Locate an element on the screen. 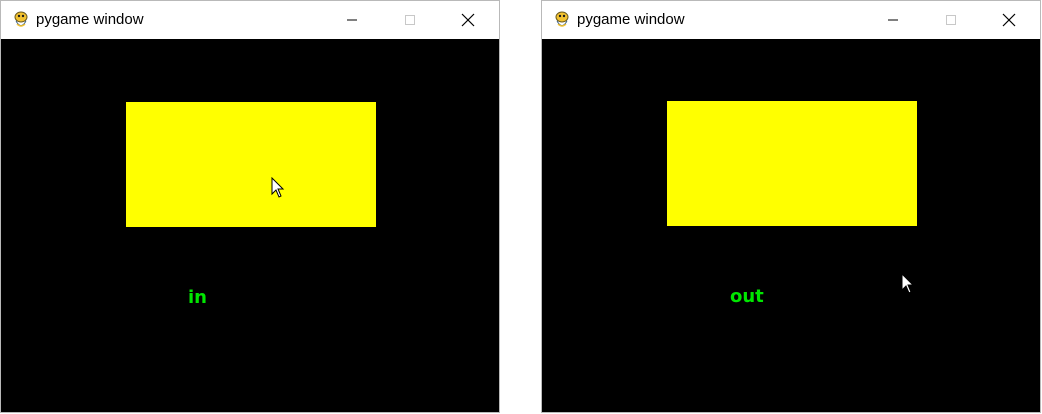 The image size is (1042, 414). status-text: out is located at coordinates (747, 296).